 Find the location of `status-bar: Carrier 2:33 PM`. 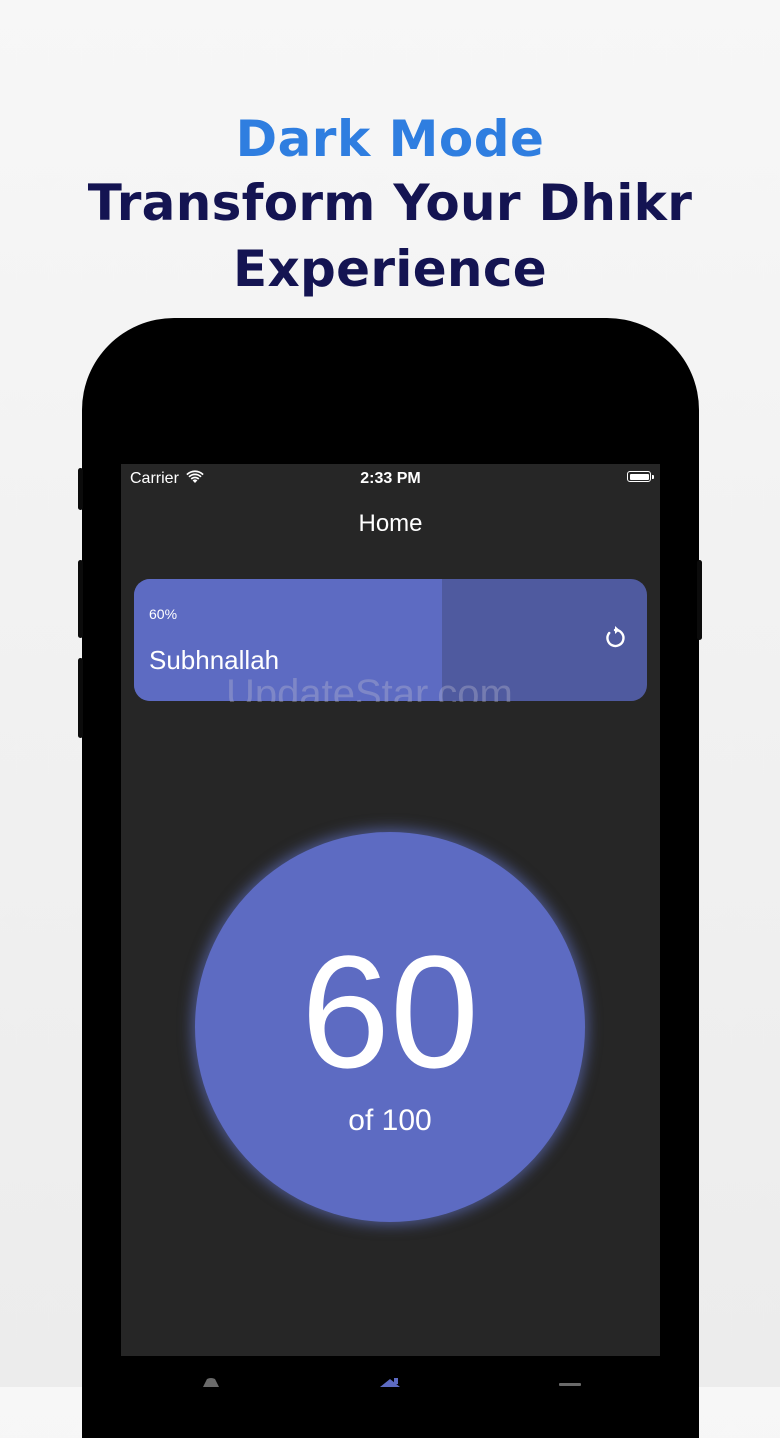

status-bar: Carrier 2:33 PM is located at coordinates (390, 478).